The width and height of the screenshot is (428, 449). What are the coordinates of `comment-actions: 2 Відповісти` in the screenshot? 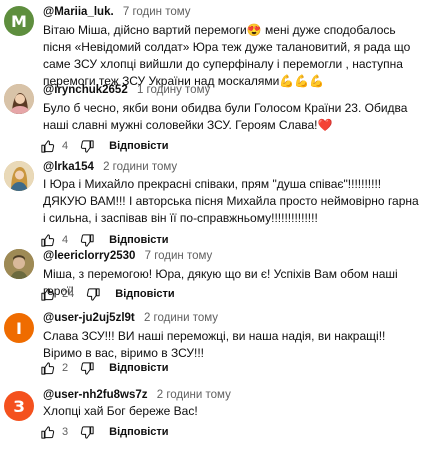 It's located at (104, 368).